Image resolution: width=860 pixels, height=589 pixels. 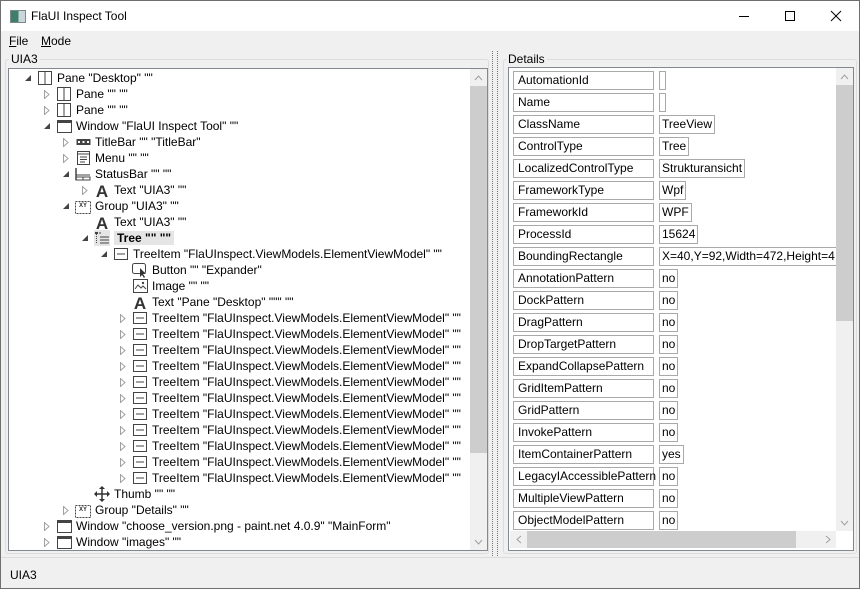 What do you see at coordinates (133, 190) in the screenshot?
I see `tree-node: A Text "UIA3" ""` at bounding box center [133, 190].